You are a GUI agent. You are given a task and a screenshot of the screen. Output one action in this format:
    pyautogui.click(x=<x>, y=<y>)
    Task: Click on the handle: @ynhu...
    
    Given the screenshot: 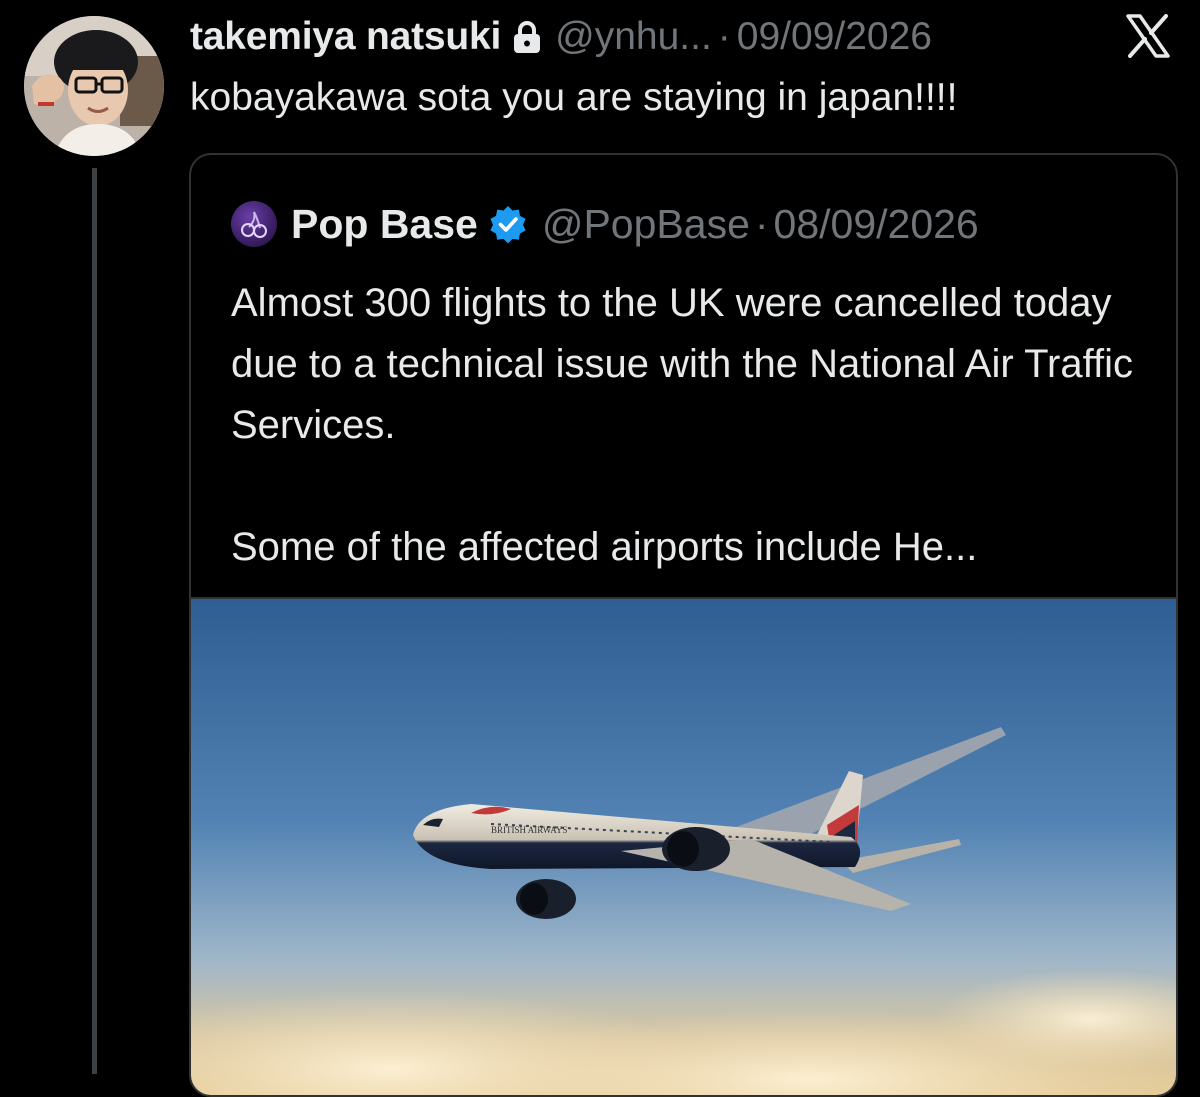 What is the action you would take?
    pyautogui.click(x=633, y=37)
    